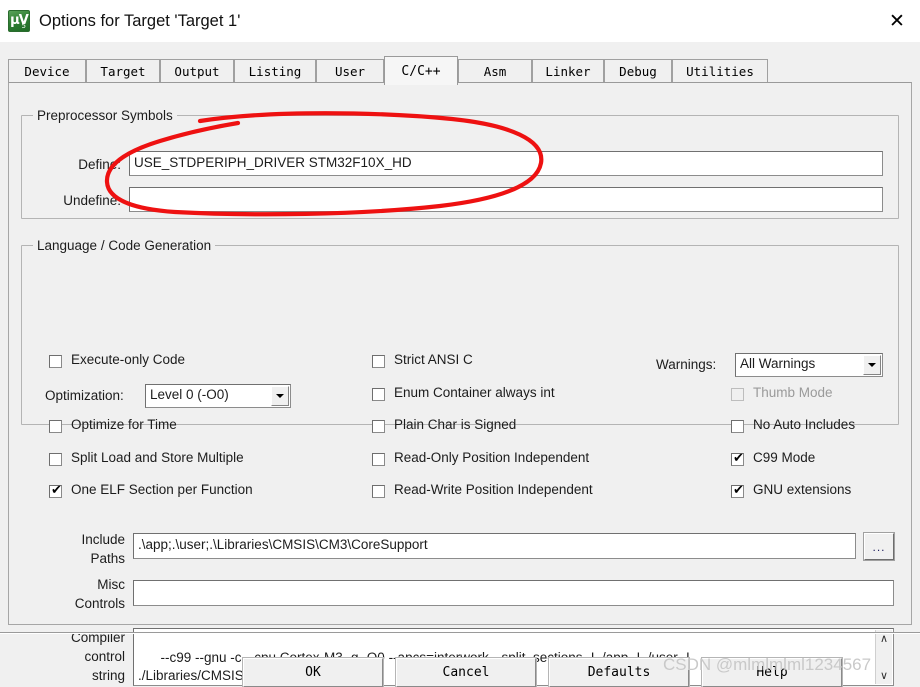  I want to click on checkbox-read-only-position-independent, so click(378, 459).